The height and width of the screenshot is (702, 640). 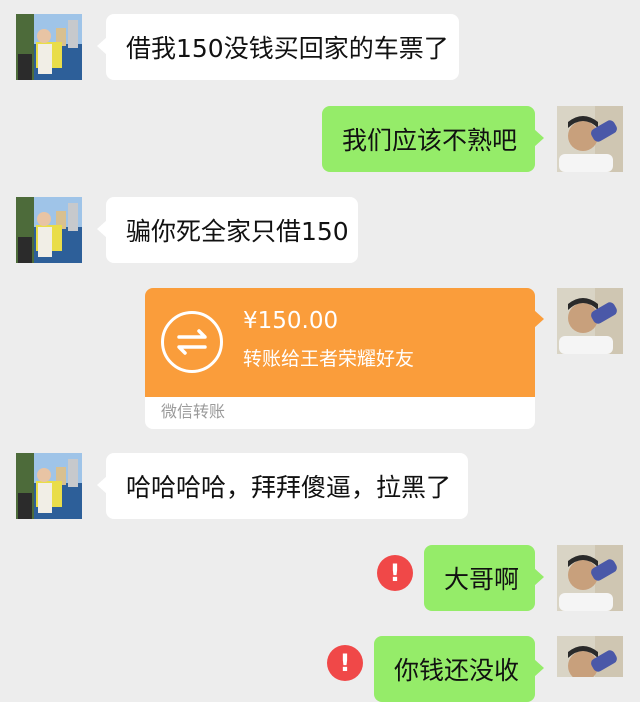 I want to click on message-bubble-incoming: 骗你死全家只借150, so click(x=227, y=230).